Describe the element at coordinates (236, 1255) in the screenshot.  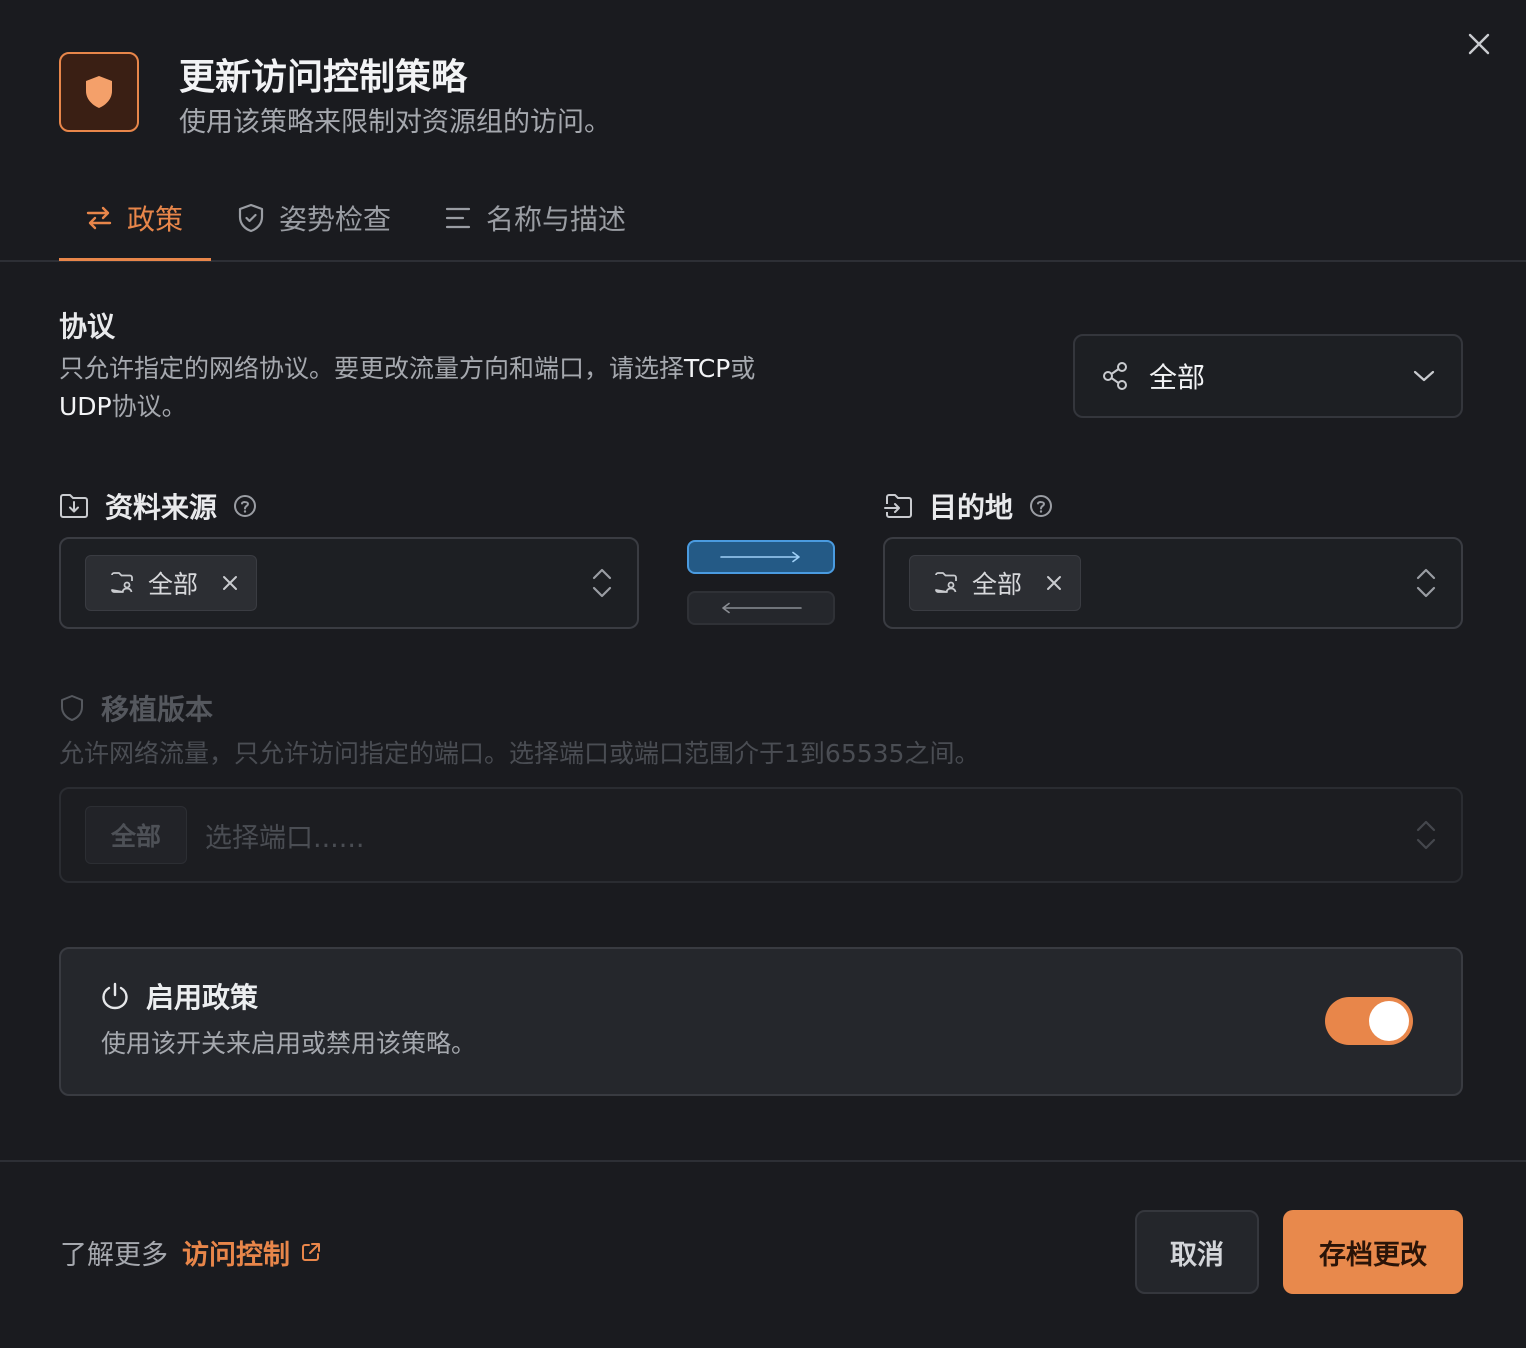
I see `access-control-link-text: 访问控制` at that location.